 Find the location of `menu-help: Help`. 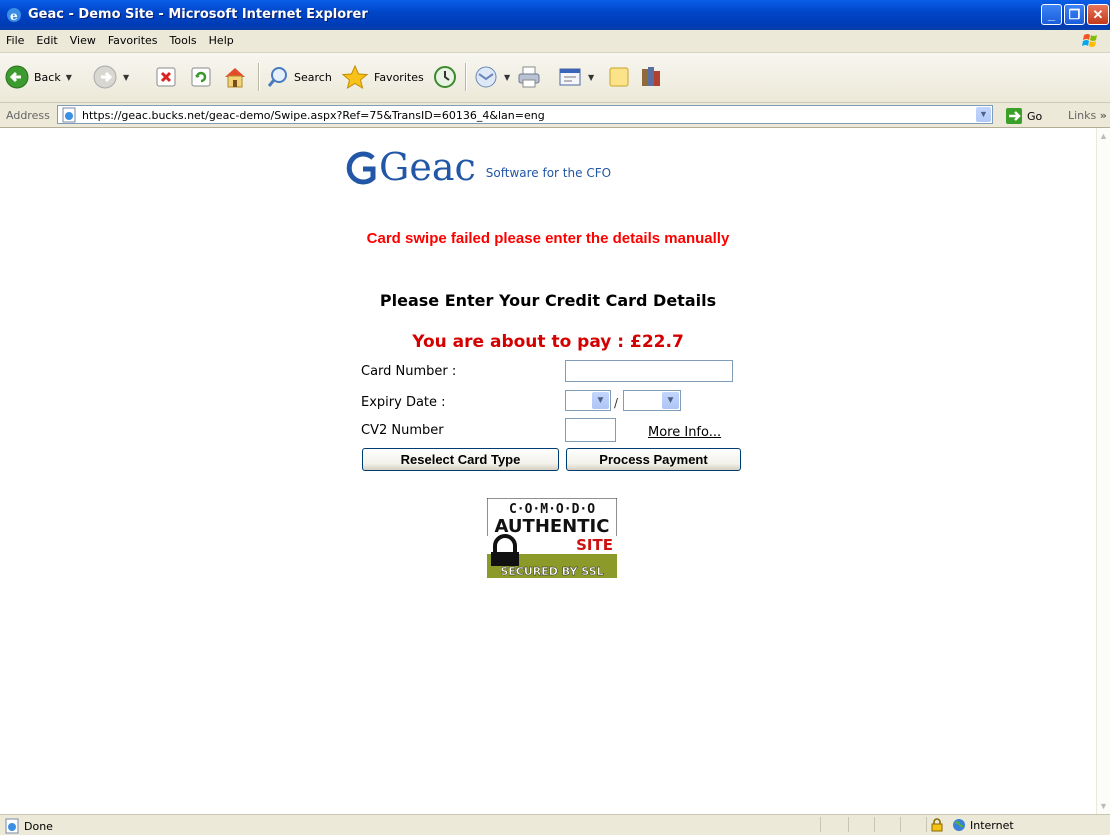

menu-help: Help is located at coordinates (221, 38).